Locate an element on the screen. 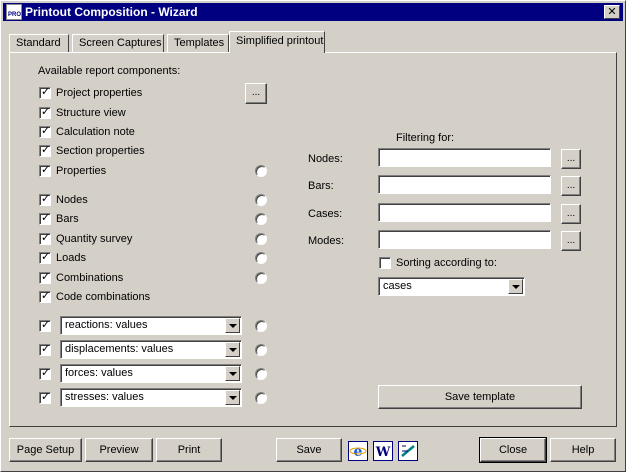 This screenshot has width=626, height=472. close-window-button: ✕ is located at coordinates (612, 12).